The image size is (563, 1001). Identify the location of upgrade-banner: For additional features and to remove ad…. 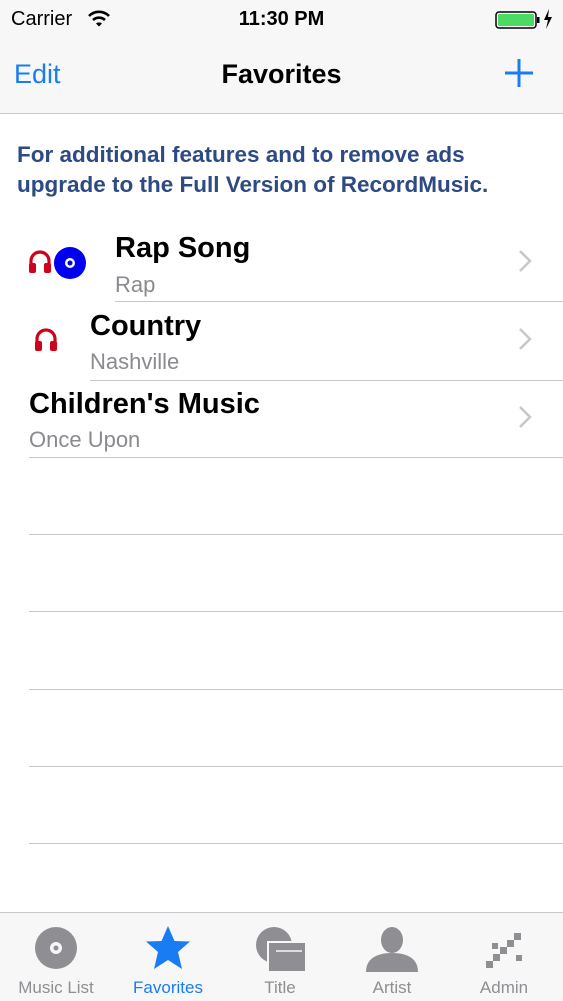
(287, 170).